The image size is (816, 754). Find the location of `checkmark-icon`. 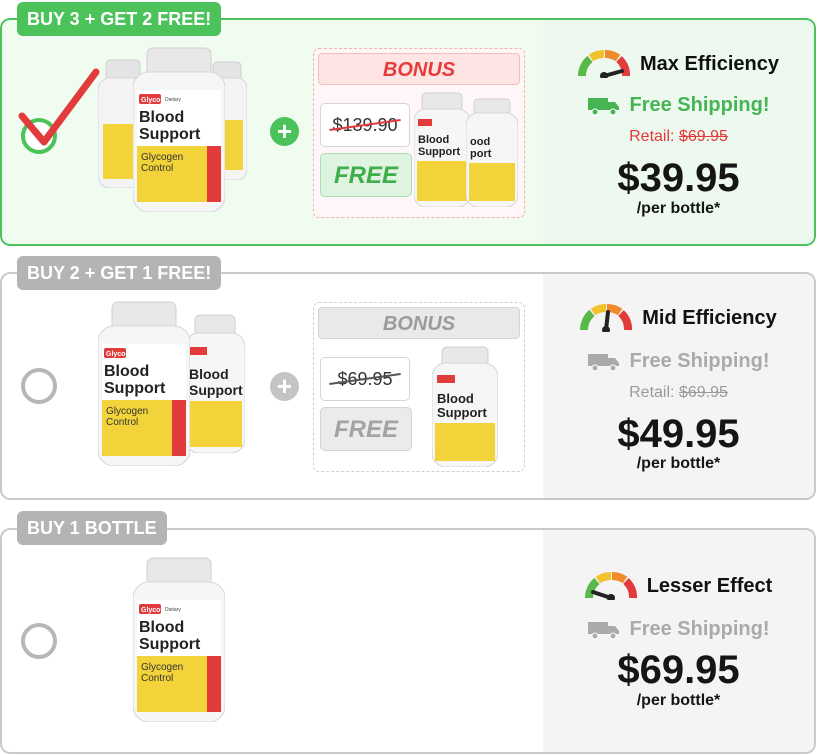

checkmark-icon is located at coordinates (59, 107).